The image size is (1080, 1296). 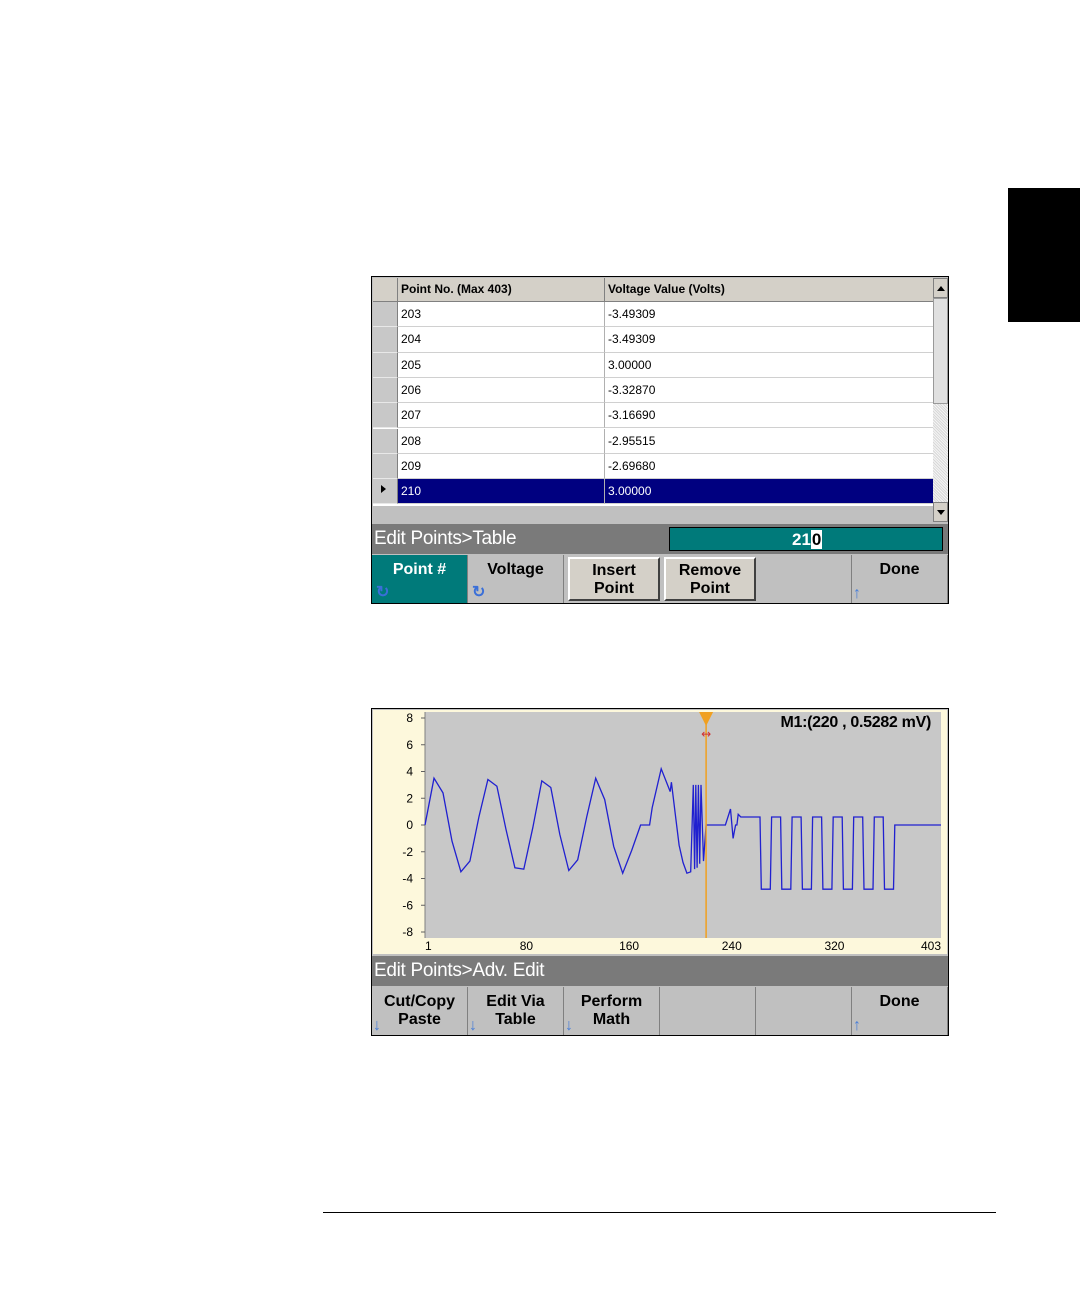 I want to click on y-tick-label: -2, so click(x=407, y=852).